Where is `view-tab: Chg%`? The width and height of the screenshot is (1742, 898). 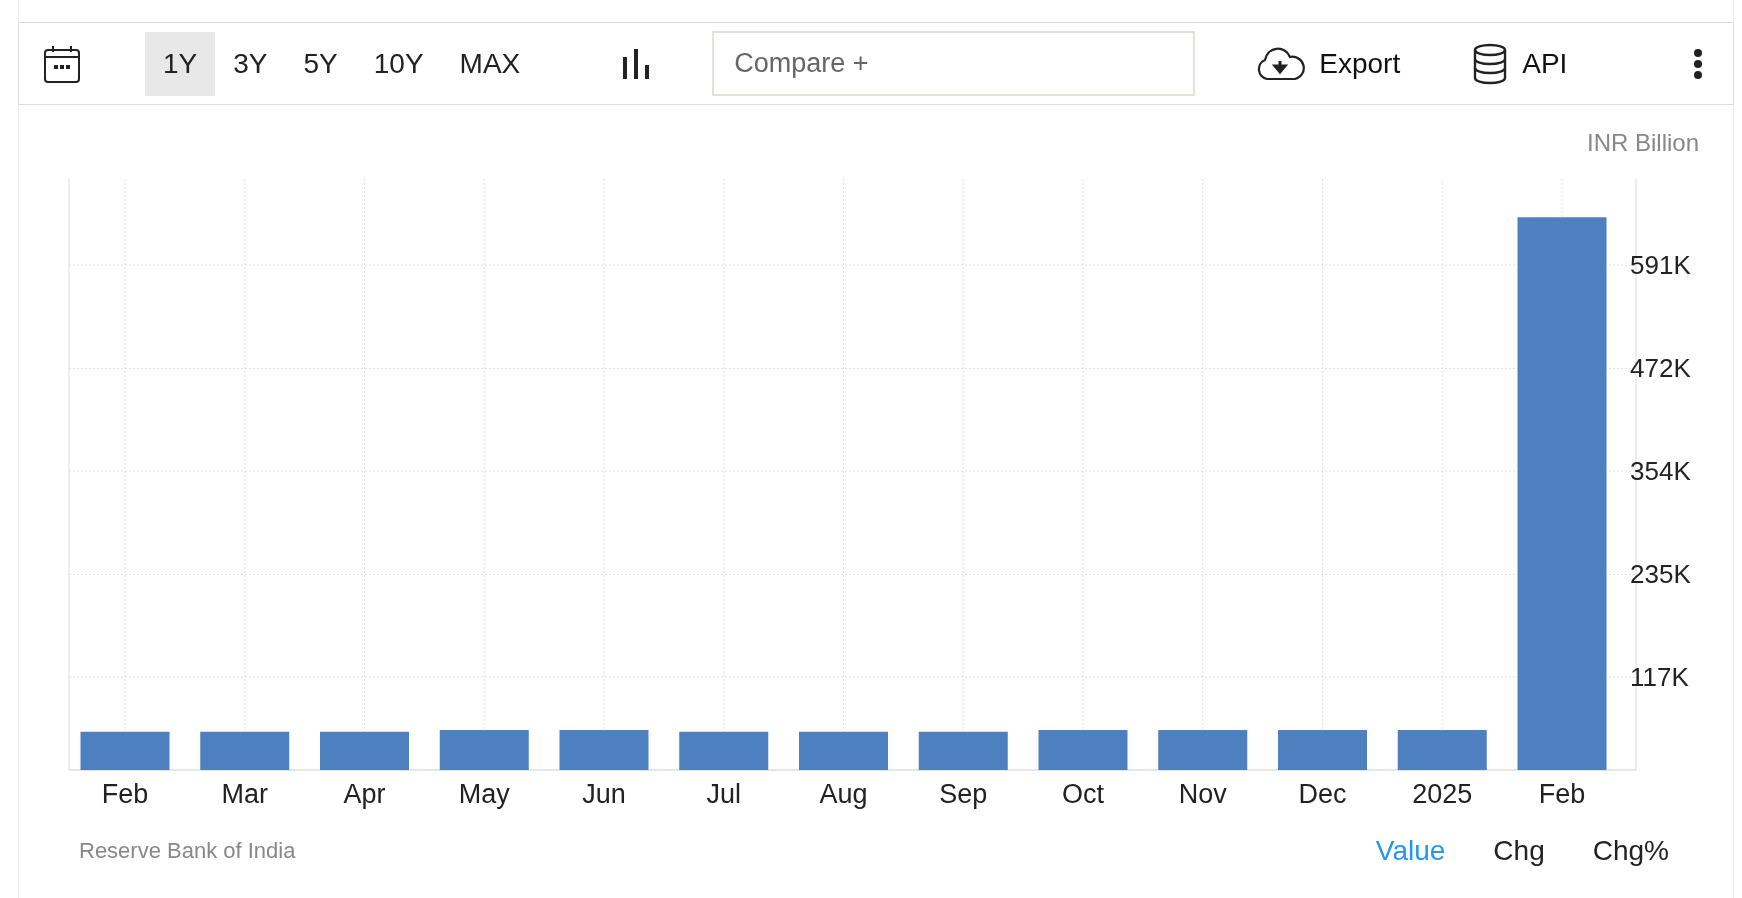 view-tab: Chg% is located at coordinates (1630, 851).